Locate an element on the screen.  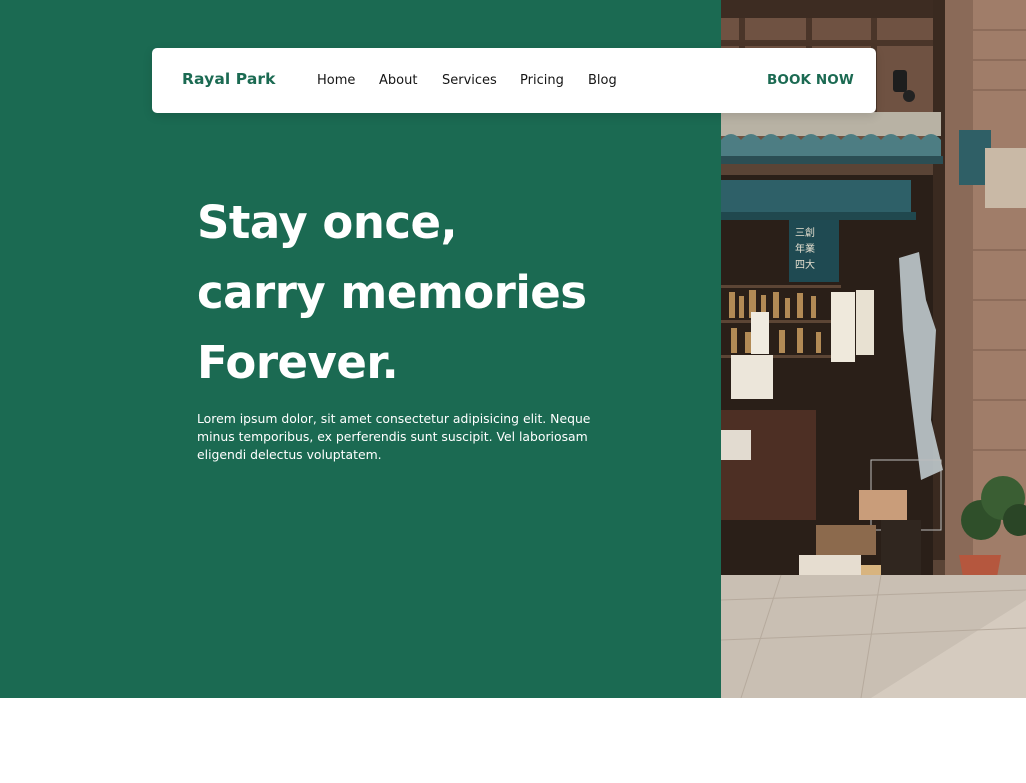
nav-link-about: About is located at coordinates (398, 80).